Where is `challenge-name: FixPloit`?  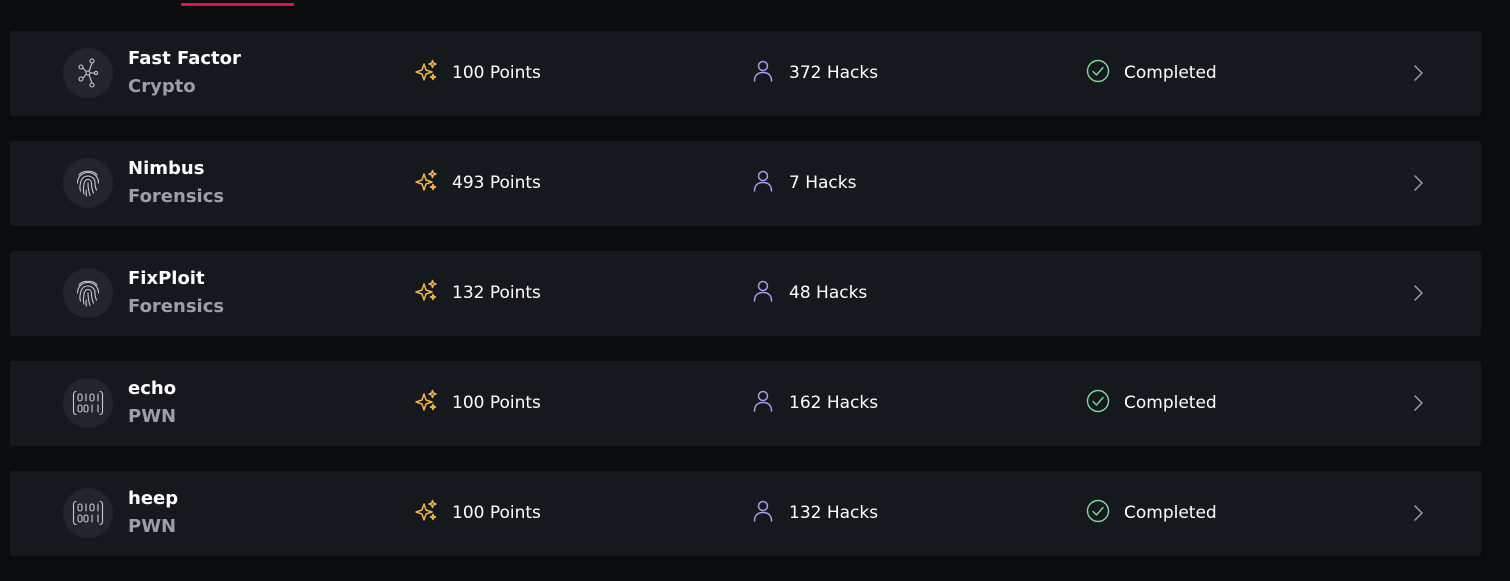 challenge-name: FixPloit is located at coordinates (166, 278).